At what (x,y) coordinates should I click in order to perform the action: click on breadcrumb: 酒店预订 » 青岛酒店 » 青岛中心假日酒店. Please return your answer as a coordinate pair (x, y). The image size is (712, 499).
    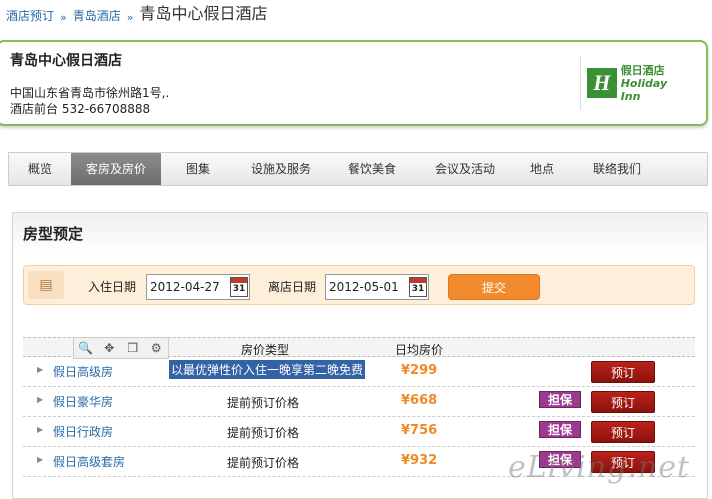
    Looking at the image, I should click on (137, 14).